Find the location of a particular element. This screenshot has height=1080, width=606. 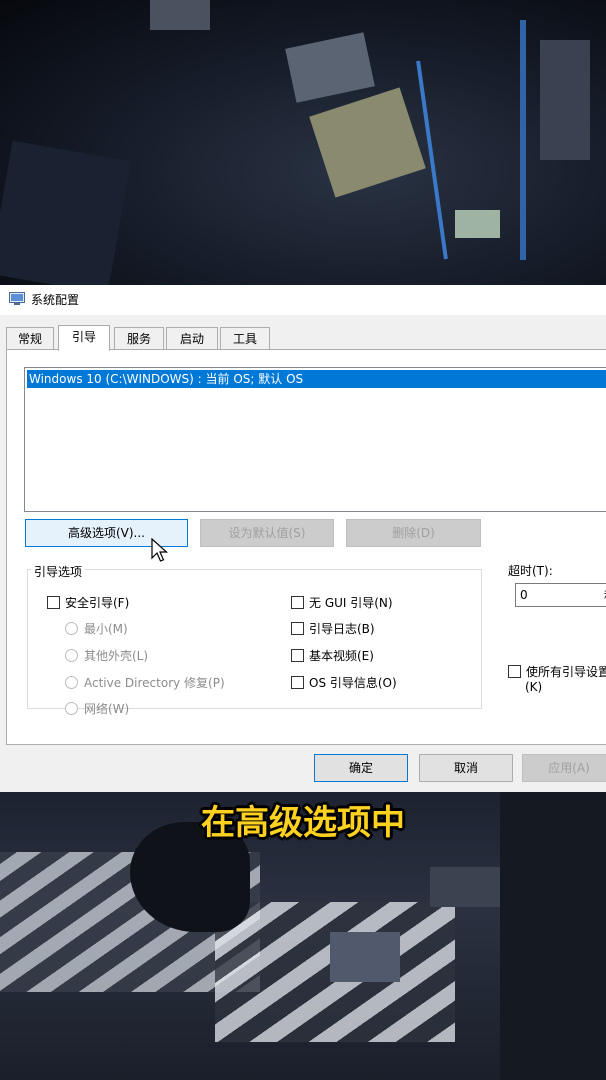

video-caption: 在高级选项中 is located at coordinates (303, 823).